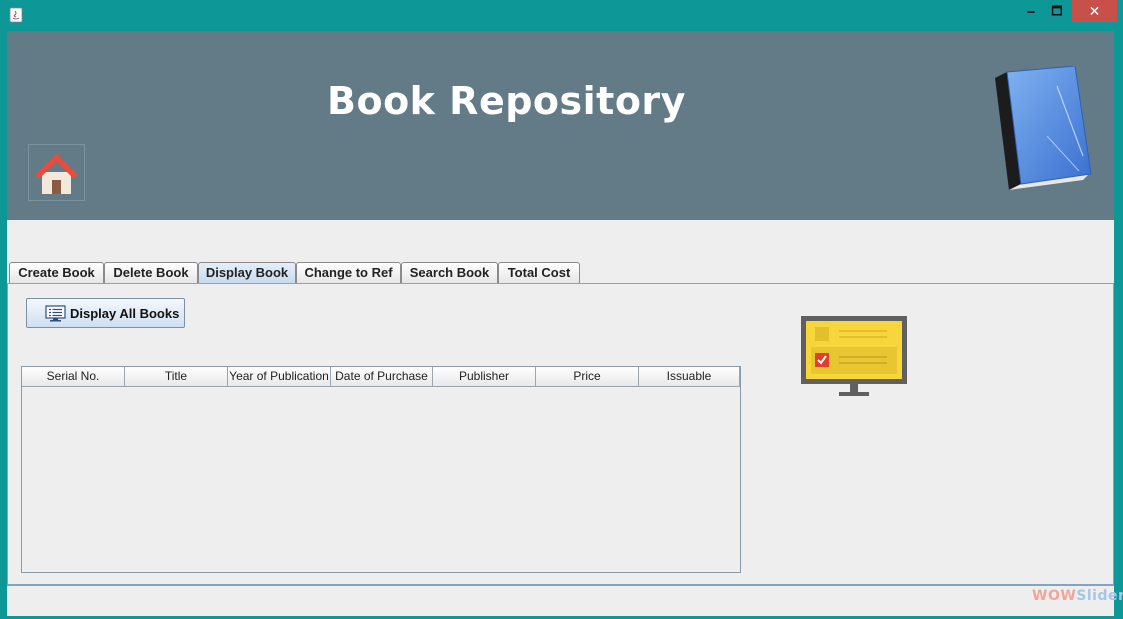 The width and height of the screenshot is (1123, 619). I want to click on maximize-button: 🗖, so click(1057, 11).